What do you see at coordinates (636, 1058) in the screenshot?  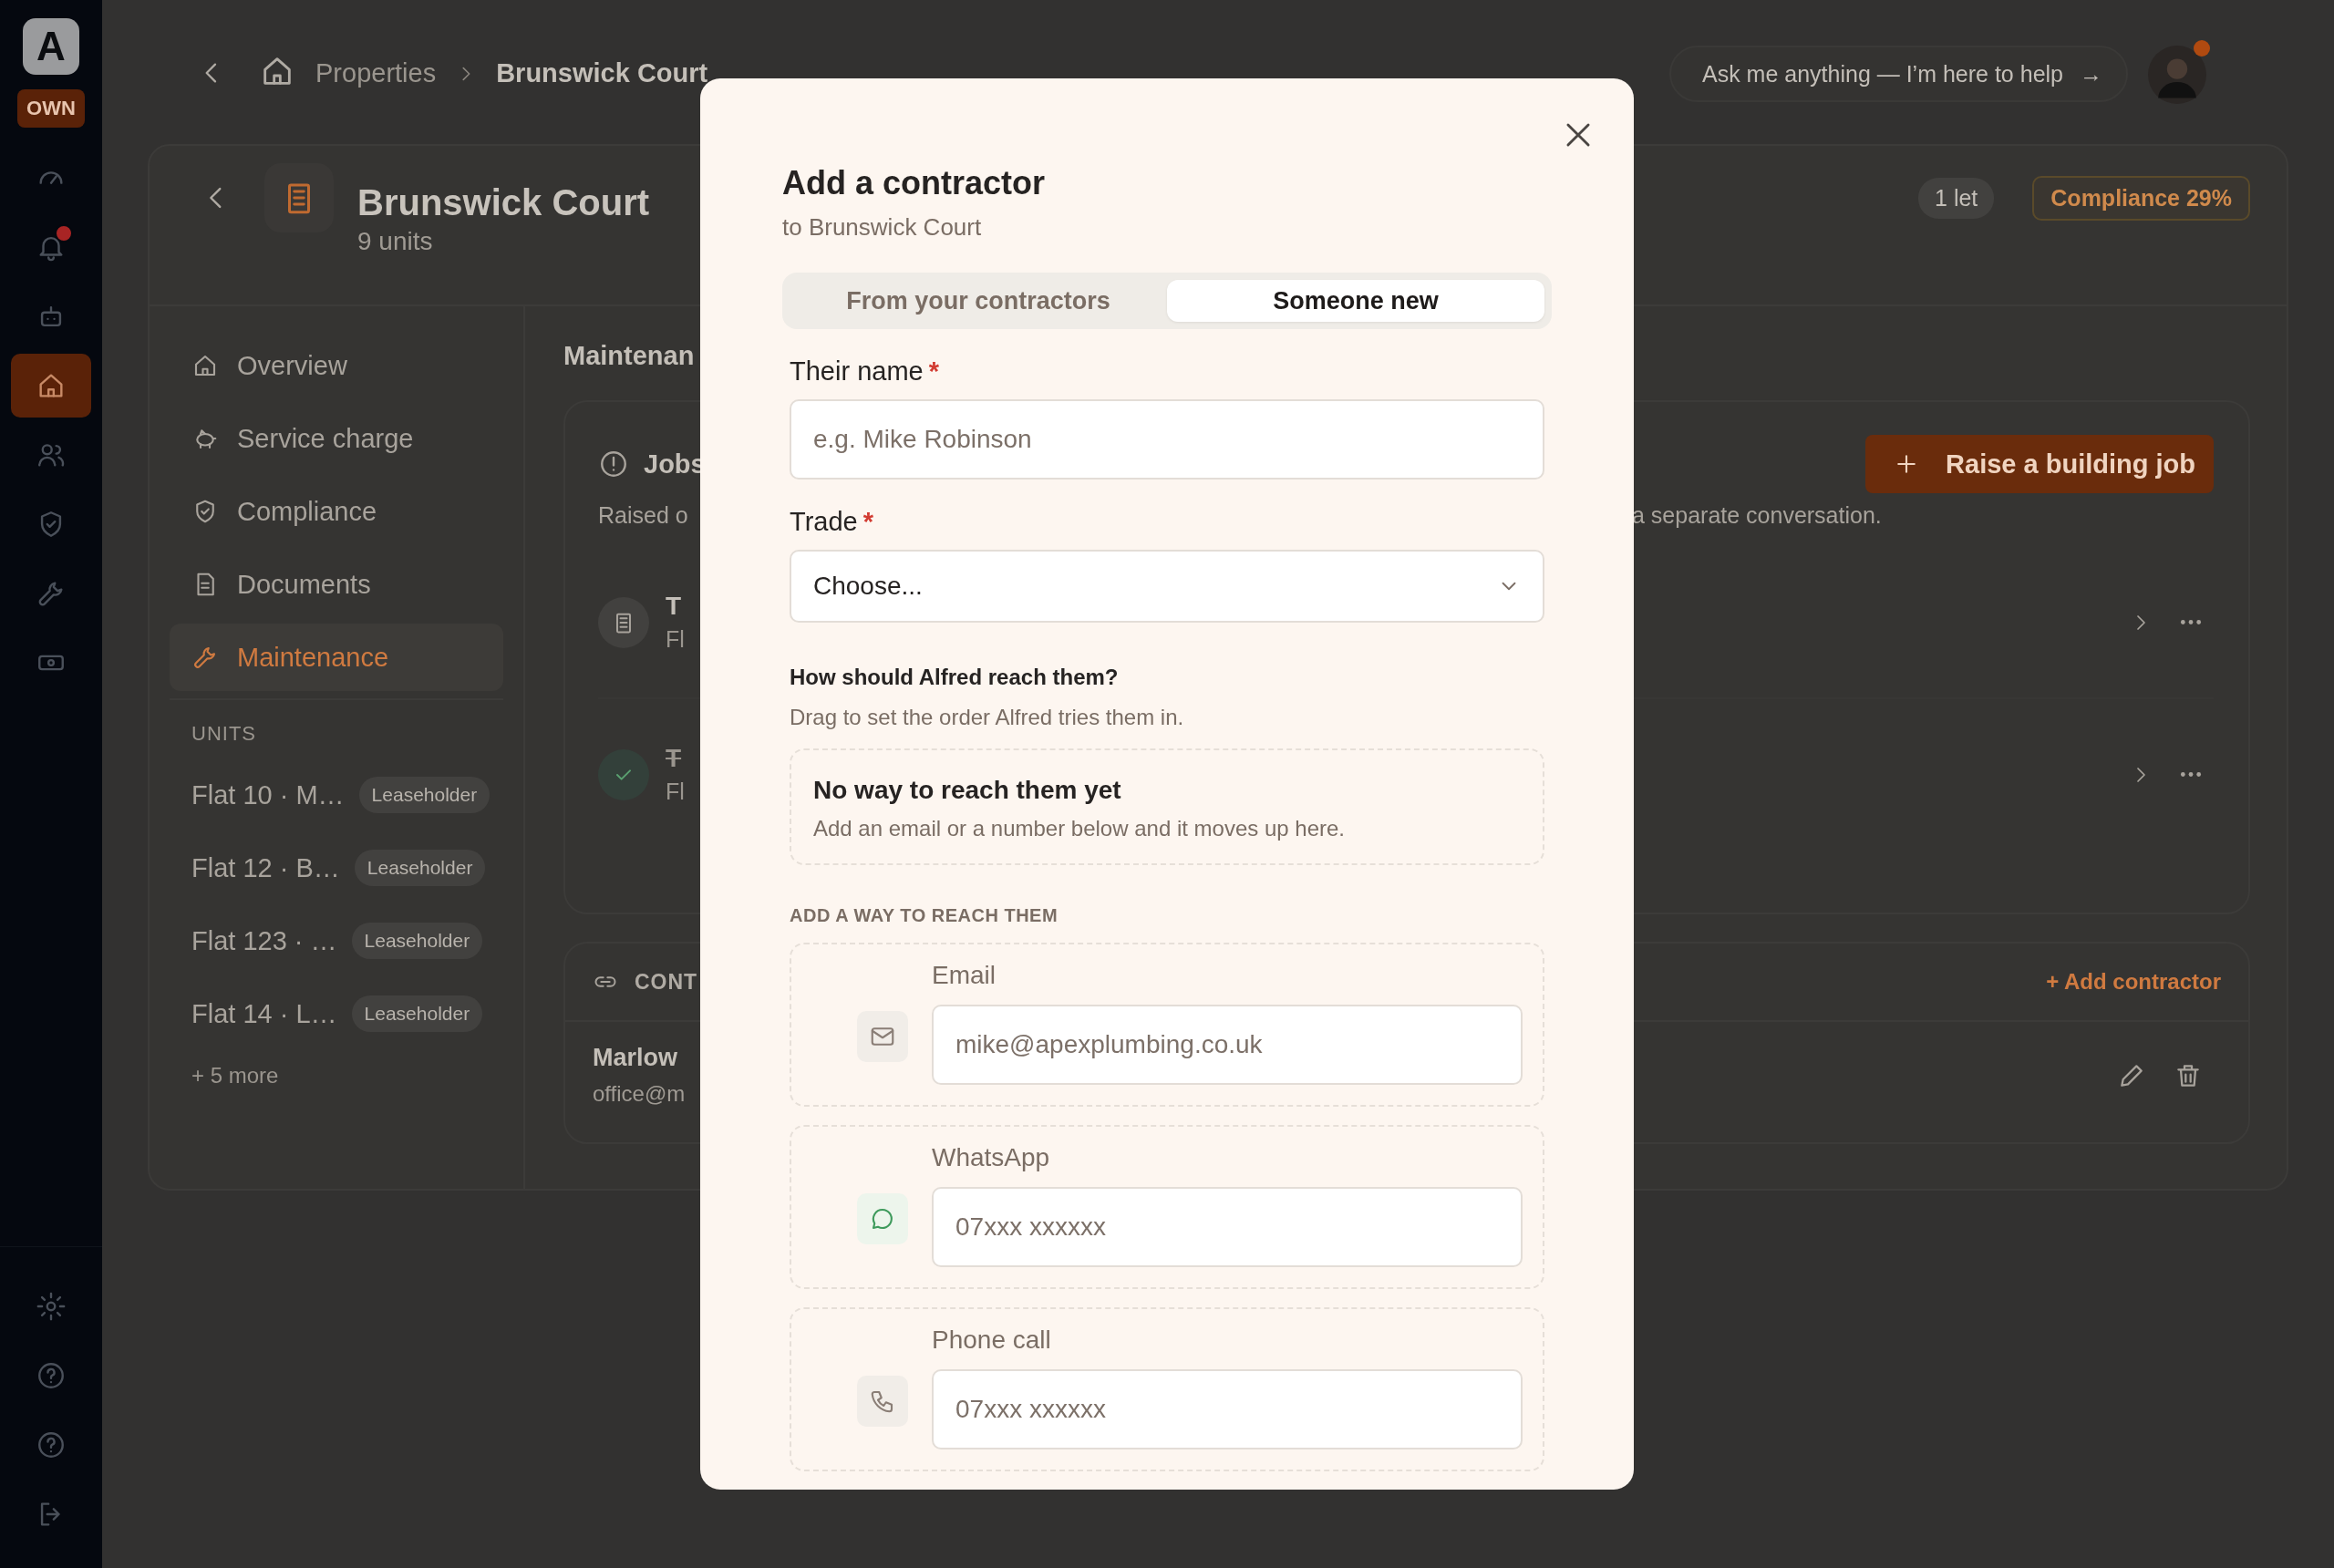 I see `contractor-name: Marlow` at bounding box center [636, 1058].